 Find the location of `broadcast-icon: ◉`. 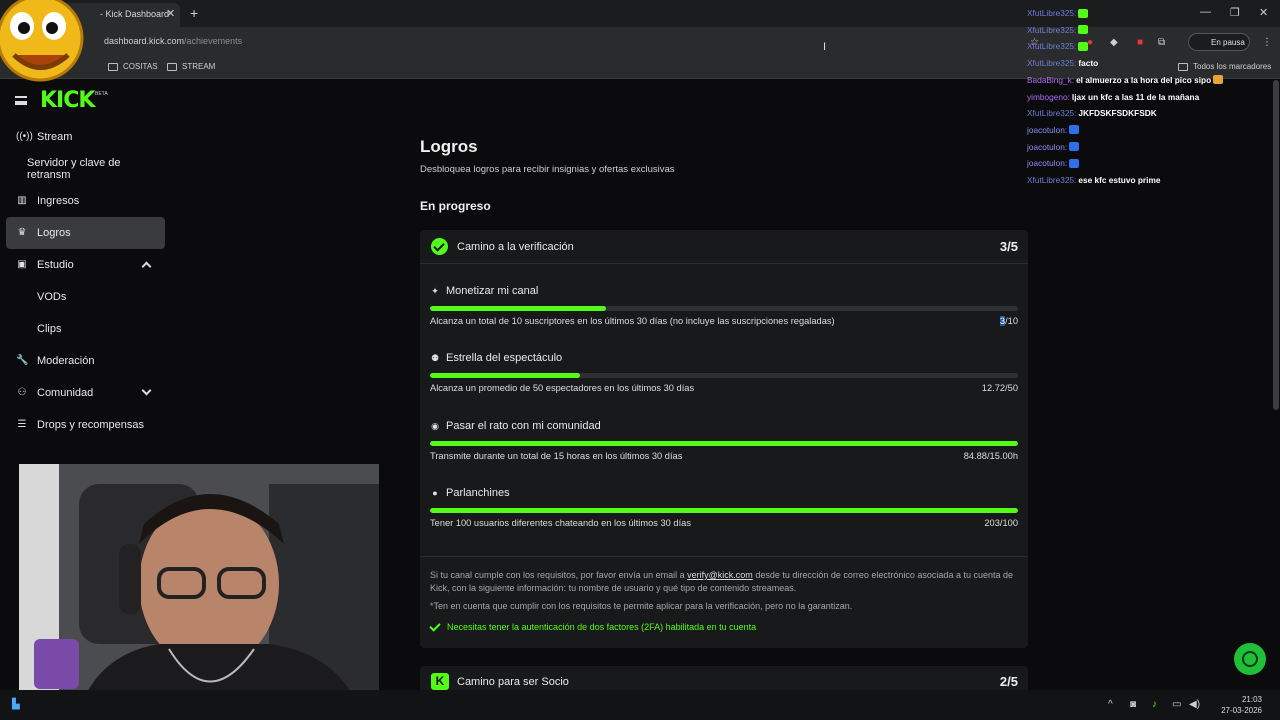

broadcast-icon: ◉ is located at coordinates (435, 425).